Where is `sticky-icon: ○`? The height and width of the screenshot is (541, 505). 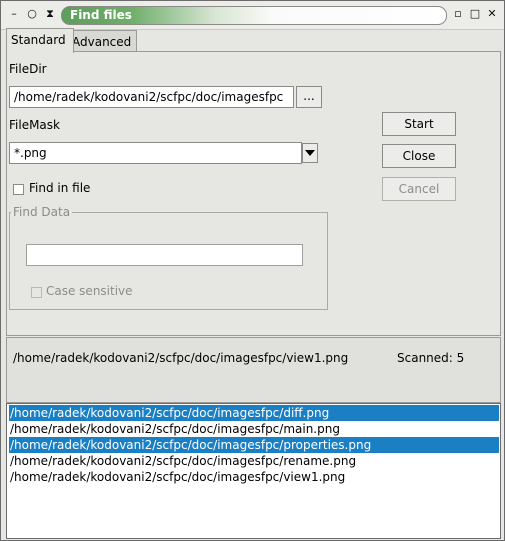 sticky-icon: ○ is located at coordinates (32, 14).